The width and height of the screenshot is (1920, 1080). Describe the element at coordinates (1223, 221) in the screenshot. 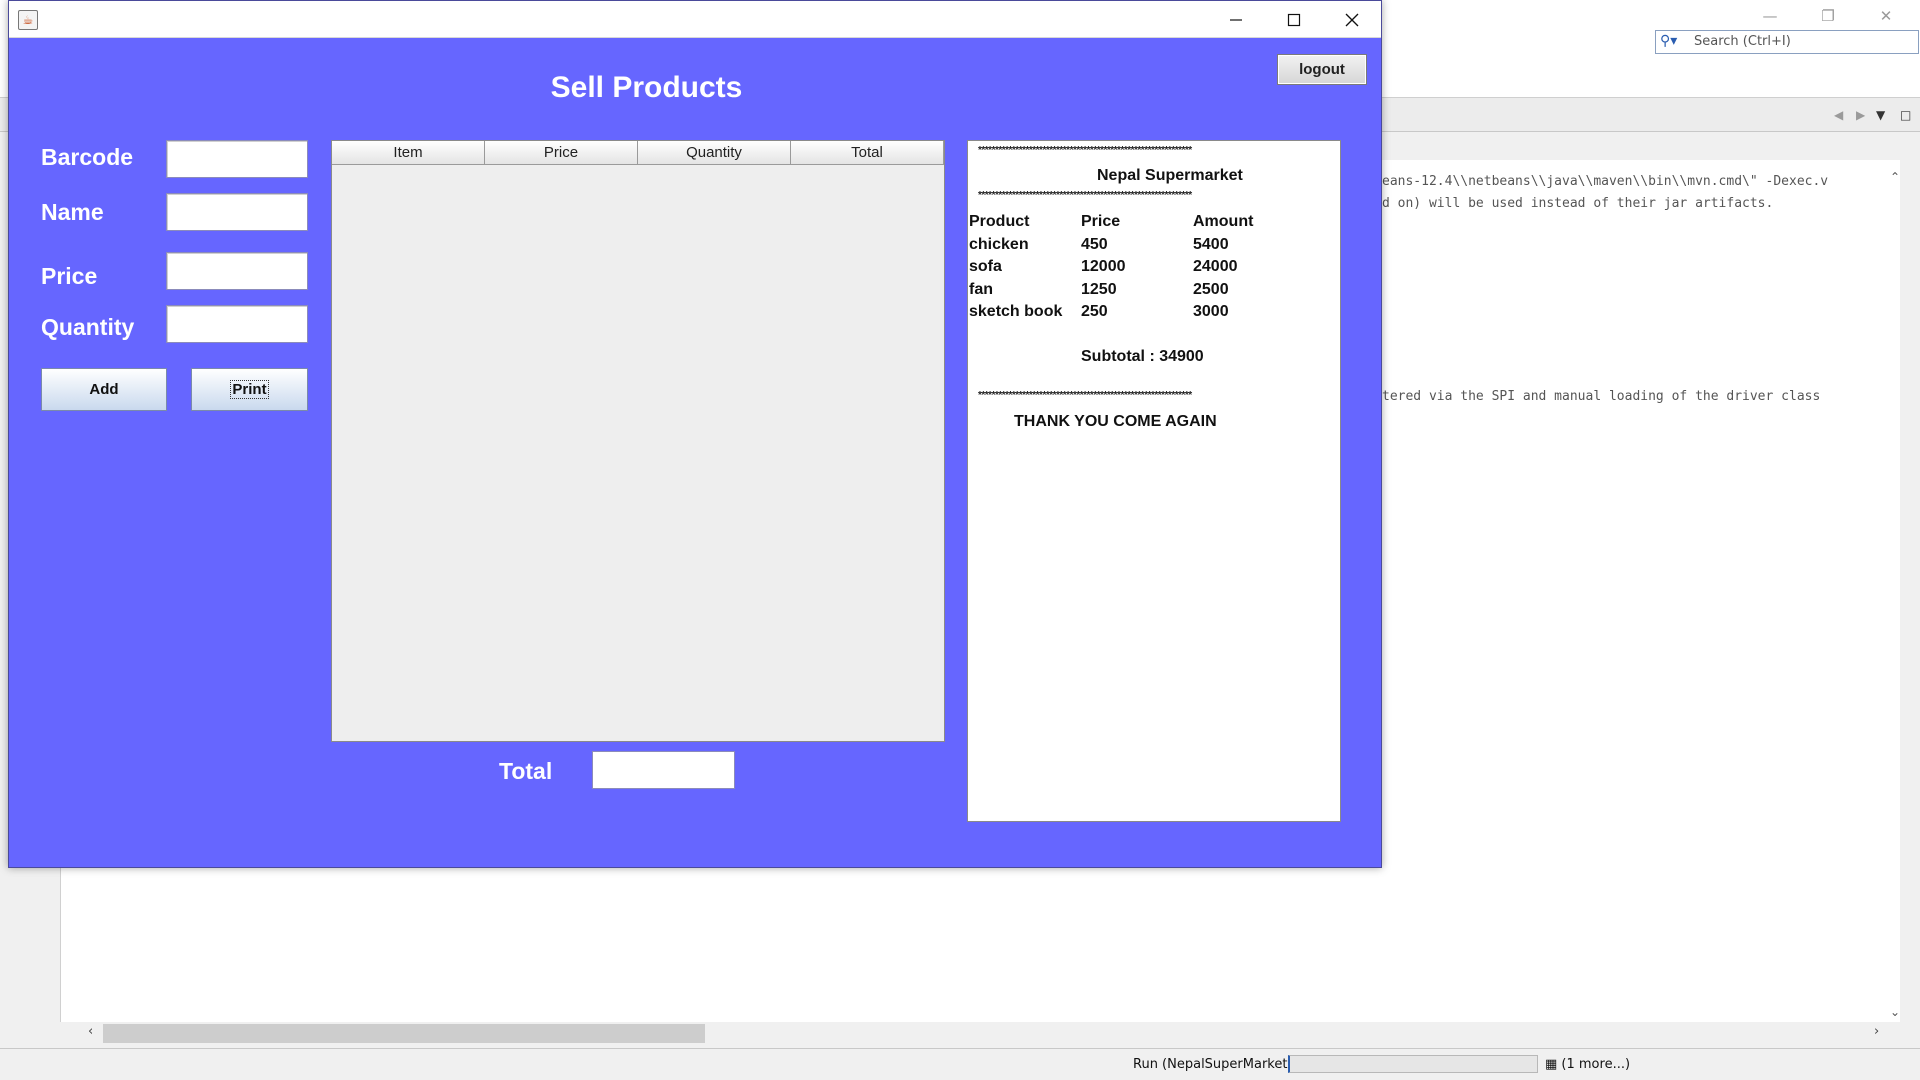

I see `receipt-header-amount: Amount` at that location.